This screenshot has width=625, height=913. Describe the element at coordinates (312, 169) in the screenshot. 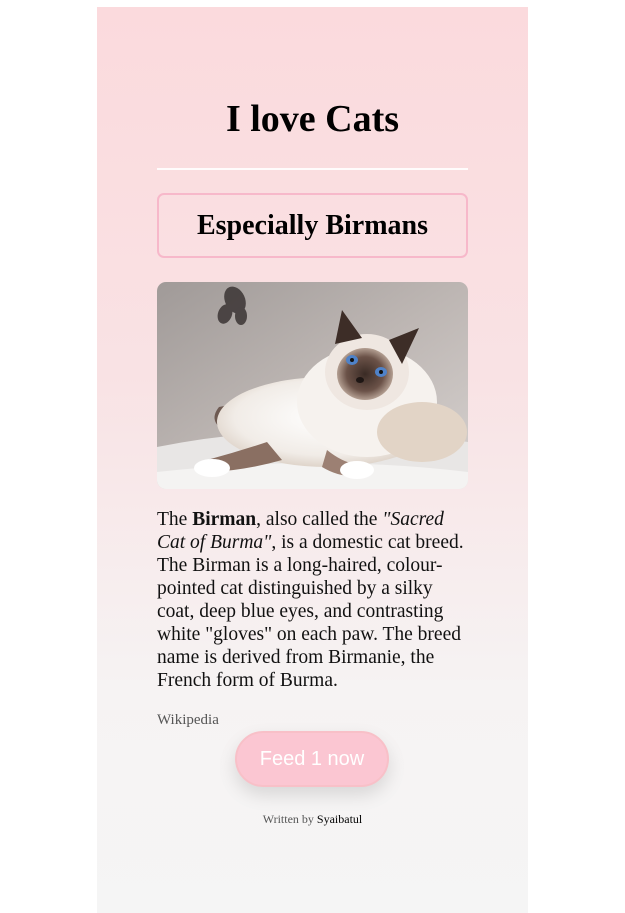

I see `title-divider` at that location.